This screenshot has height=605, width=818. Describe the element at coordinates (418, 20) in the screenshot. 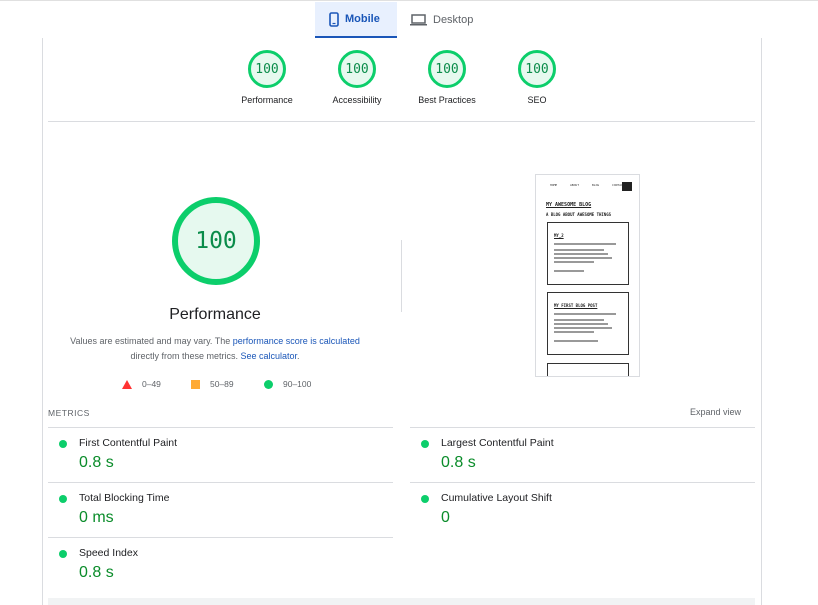

I see `laptop-icon` at that location.